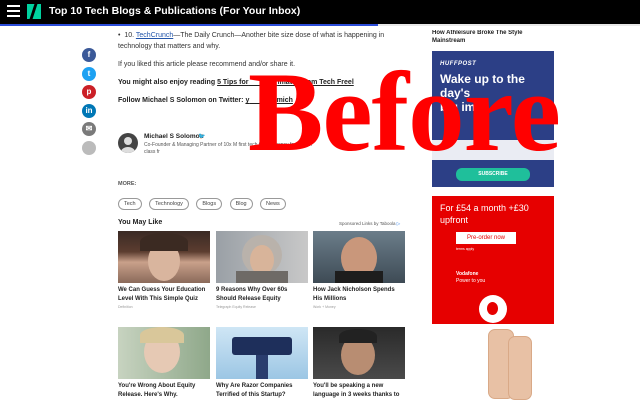 Image resolution: width=640 pixels, height=400 pixels. What do you see at coordinates (154, 35) in the screenshot?
I see `techcrunch-link: TechCrunch` at bounding box center [154, 35].